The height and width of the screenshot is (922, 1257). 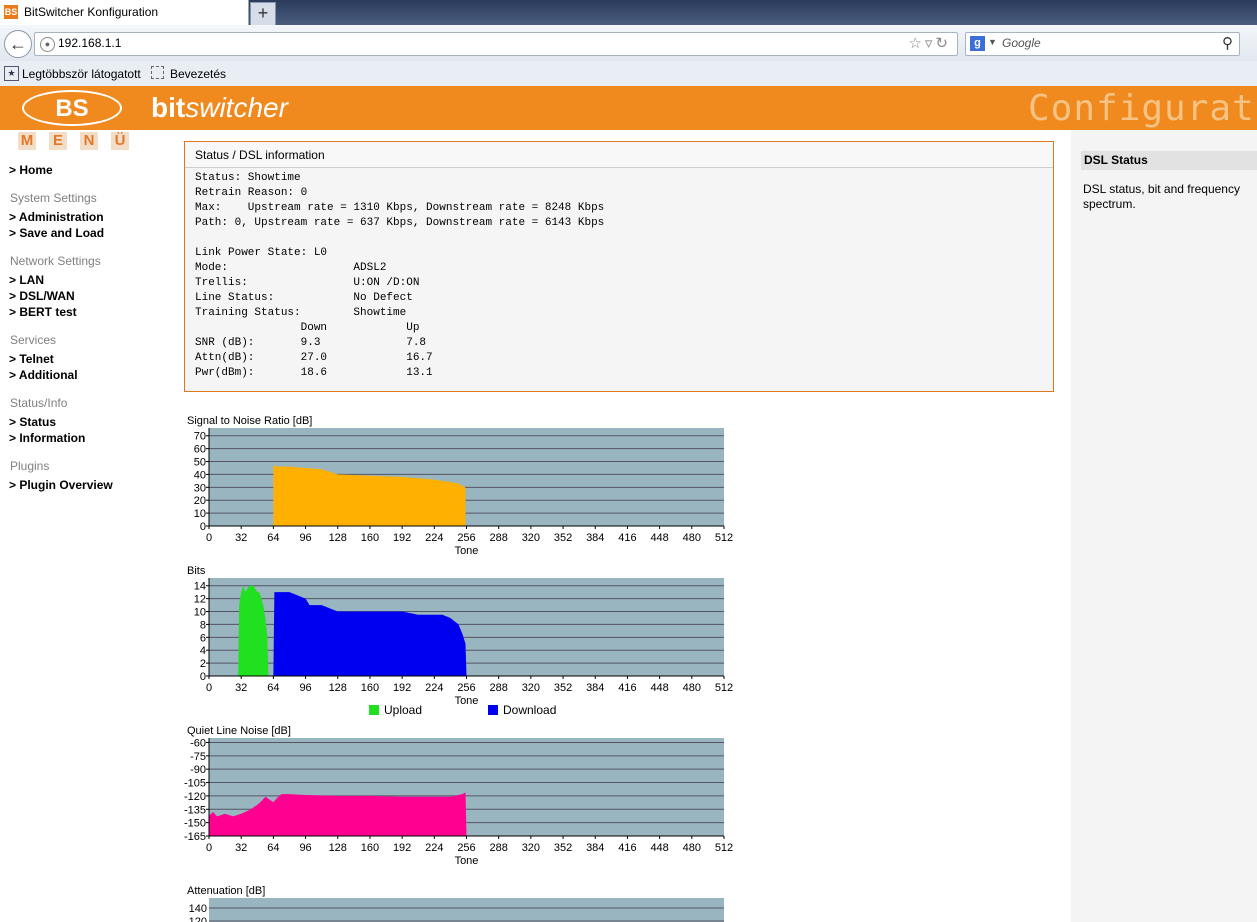 I want to click on menu-letter: N, so click(x=89, y=141).